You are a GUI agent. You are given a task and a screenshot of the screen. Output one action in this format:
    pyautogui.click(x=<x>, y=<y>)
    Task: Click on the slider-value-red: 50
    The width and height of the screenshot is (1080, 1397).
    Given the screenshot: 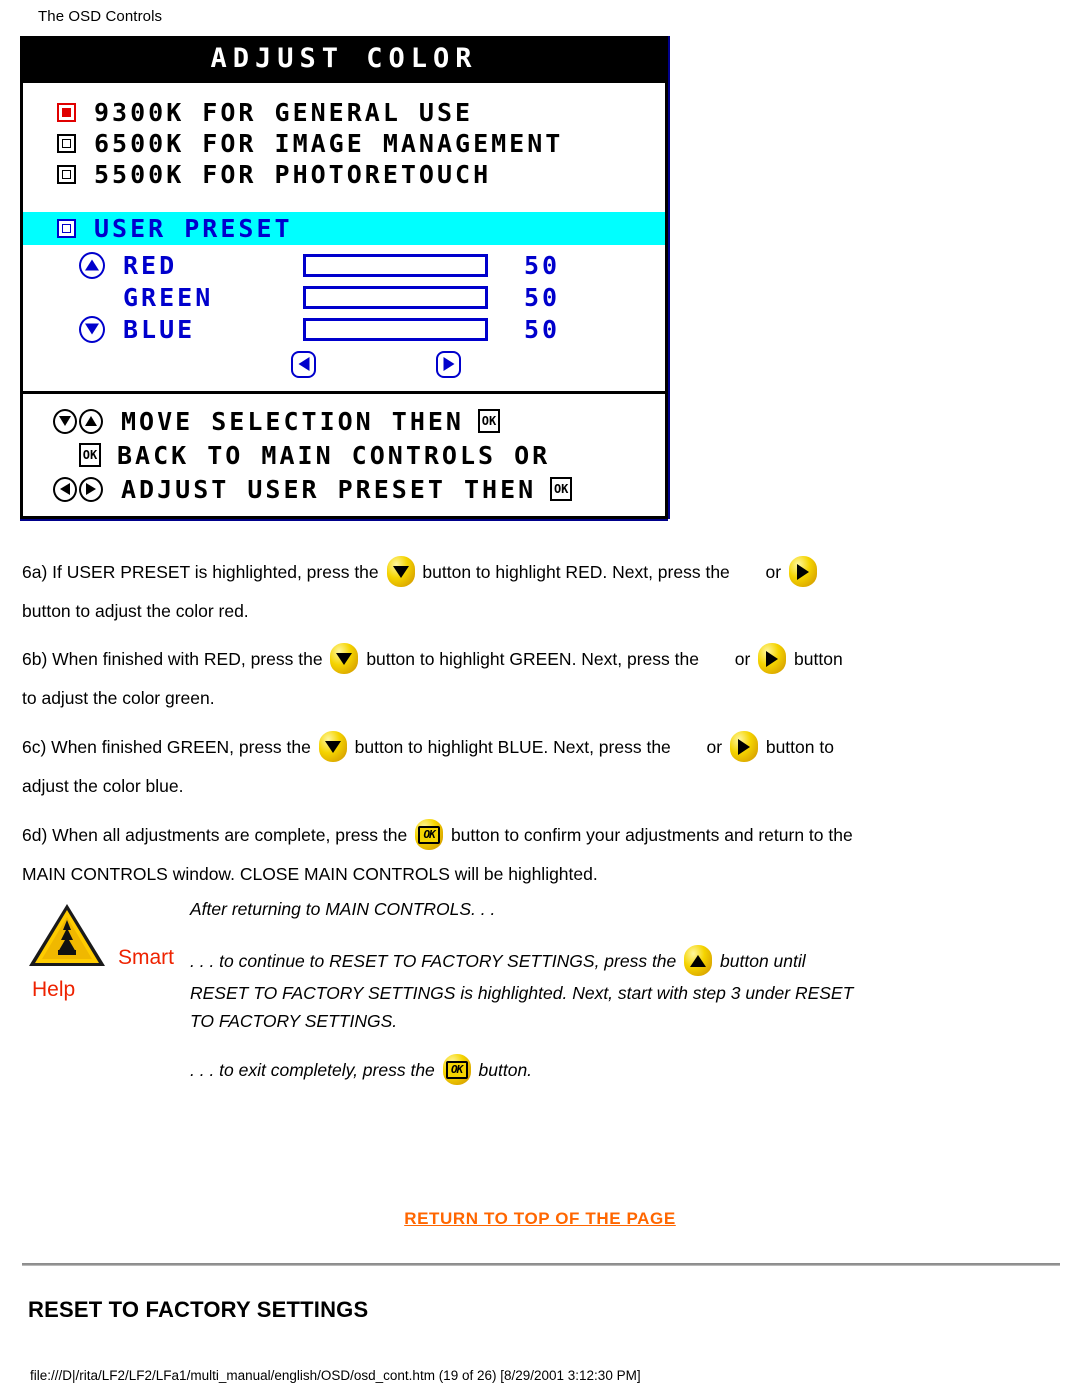 What is the action you would take?
    pyautogui.click(x=542, y=265)
    